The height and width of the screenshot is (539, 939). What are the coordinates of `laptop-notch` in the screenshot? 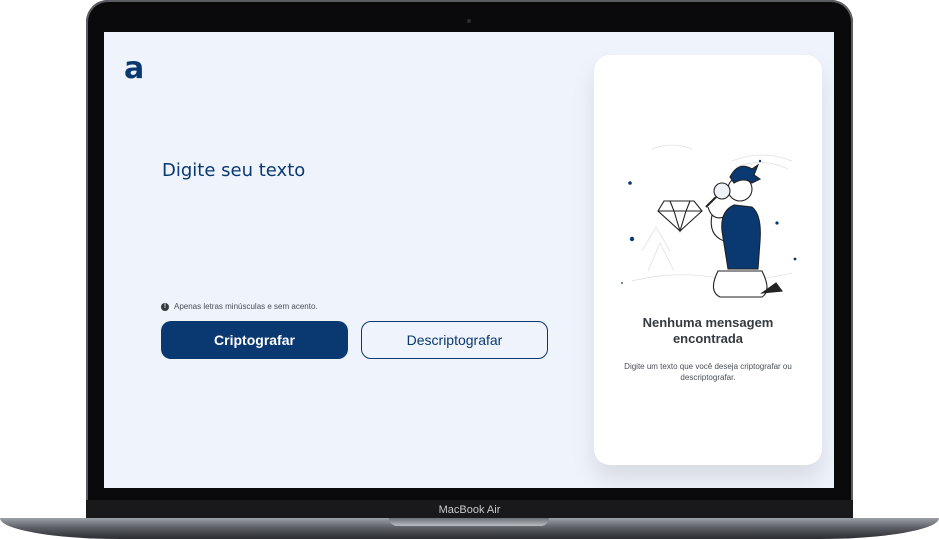 It's located at (469, 522).